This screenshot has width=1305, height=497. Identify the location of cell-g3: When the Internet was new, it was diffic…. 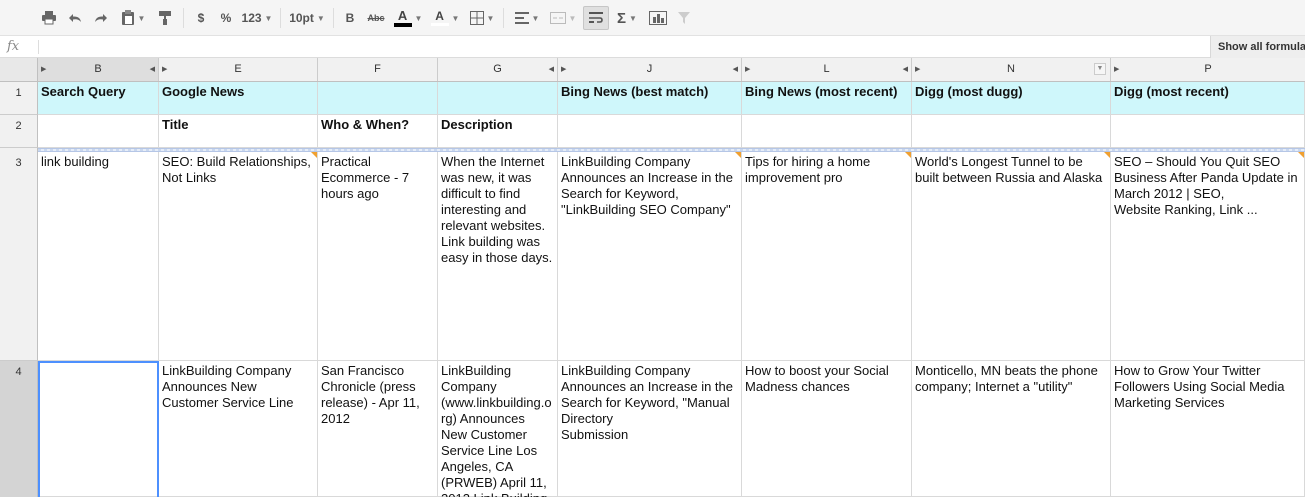
(498, 256).